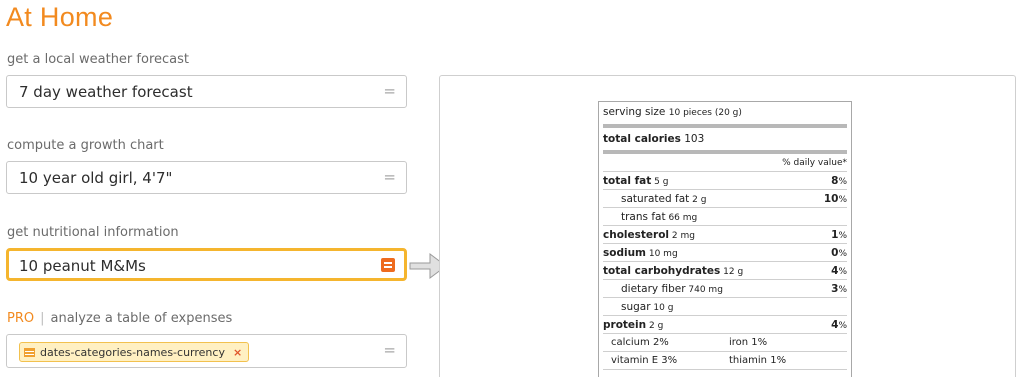 The width and height of the screenshot is (1024, 377). What do you see at coordinates (29, 352) in the screenshot?
I see `table-icon` at bounding box center [29, 352].